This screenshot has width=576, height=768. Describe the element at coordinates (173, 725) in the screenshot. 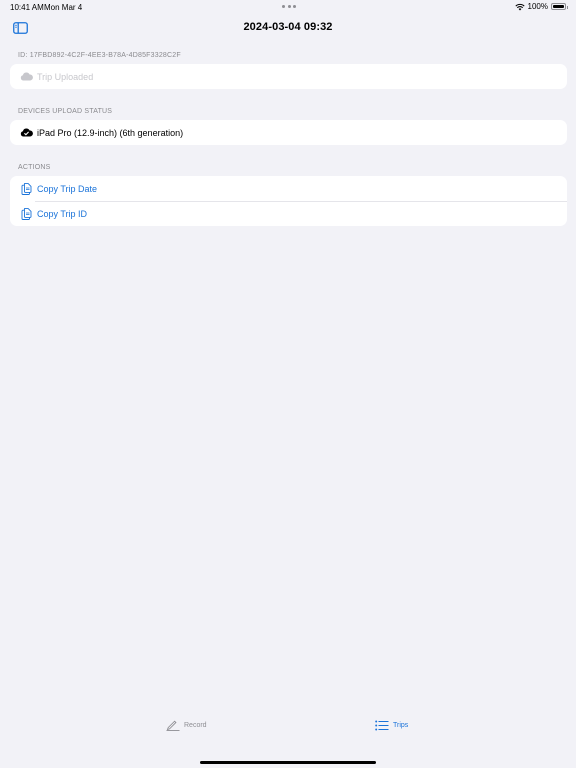

I see `pencil-icon` at that location.